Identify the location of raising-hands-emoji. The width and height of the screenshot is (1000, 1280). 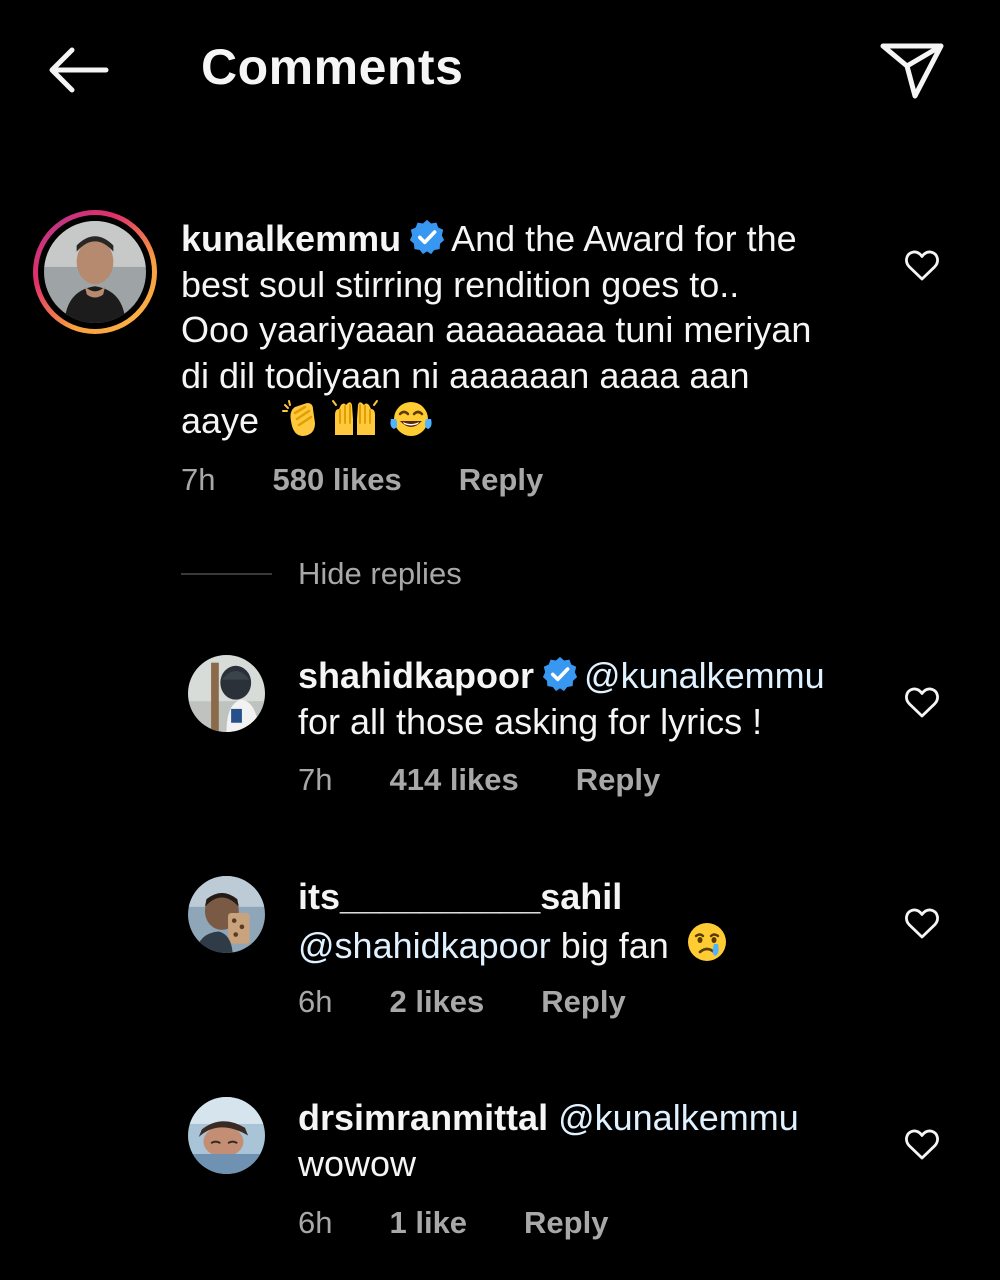
(355, 424).